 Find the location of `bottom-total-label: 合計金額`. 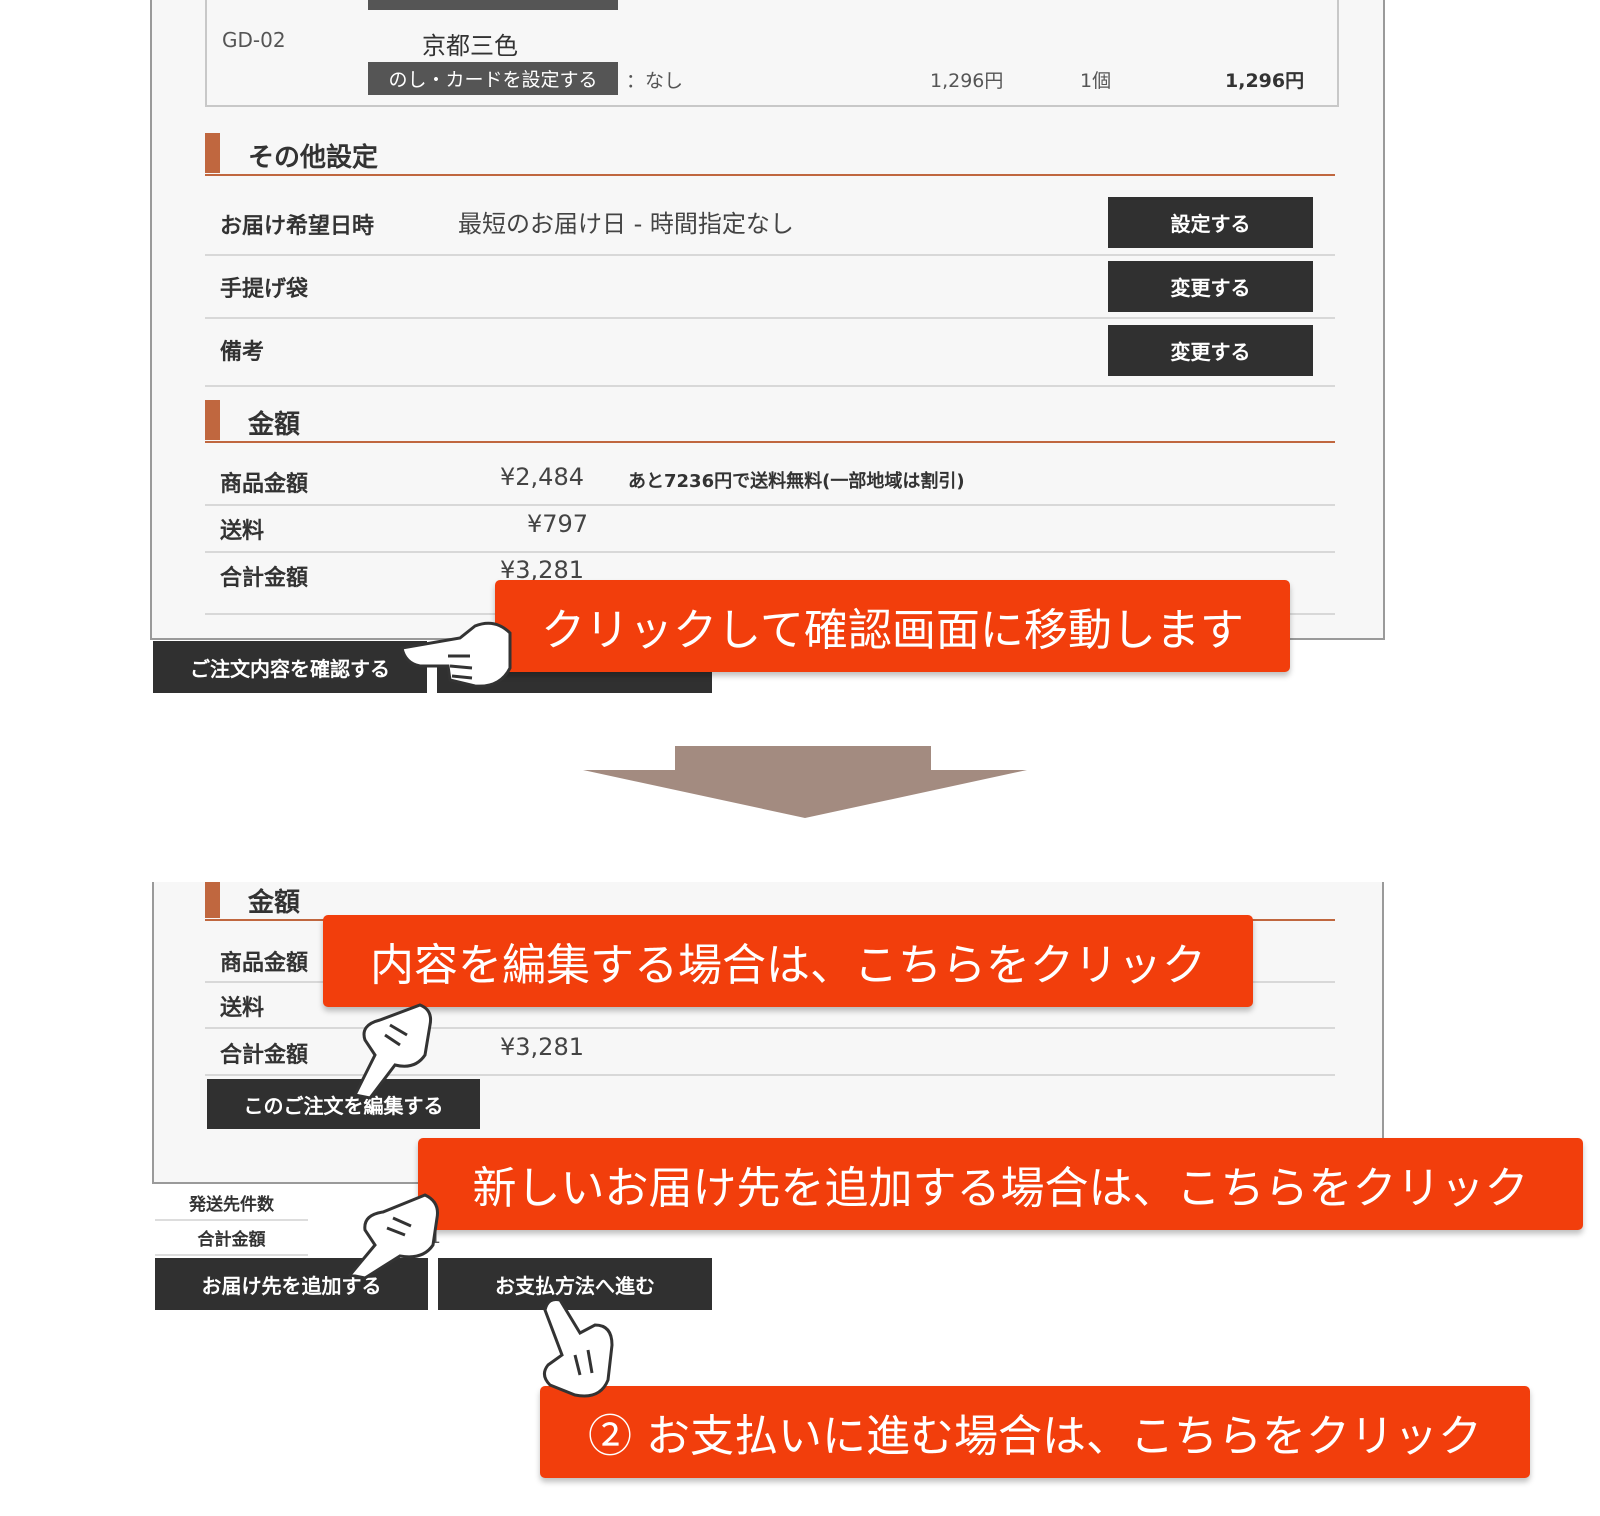

bottom-total-label: 合計金額 is located at coordinates (264, 1055).